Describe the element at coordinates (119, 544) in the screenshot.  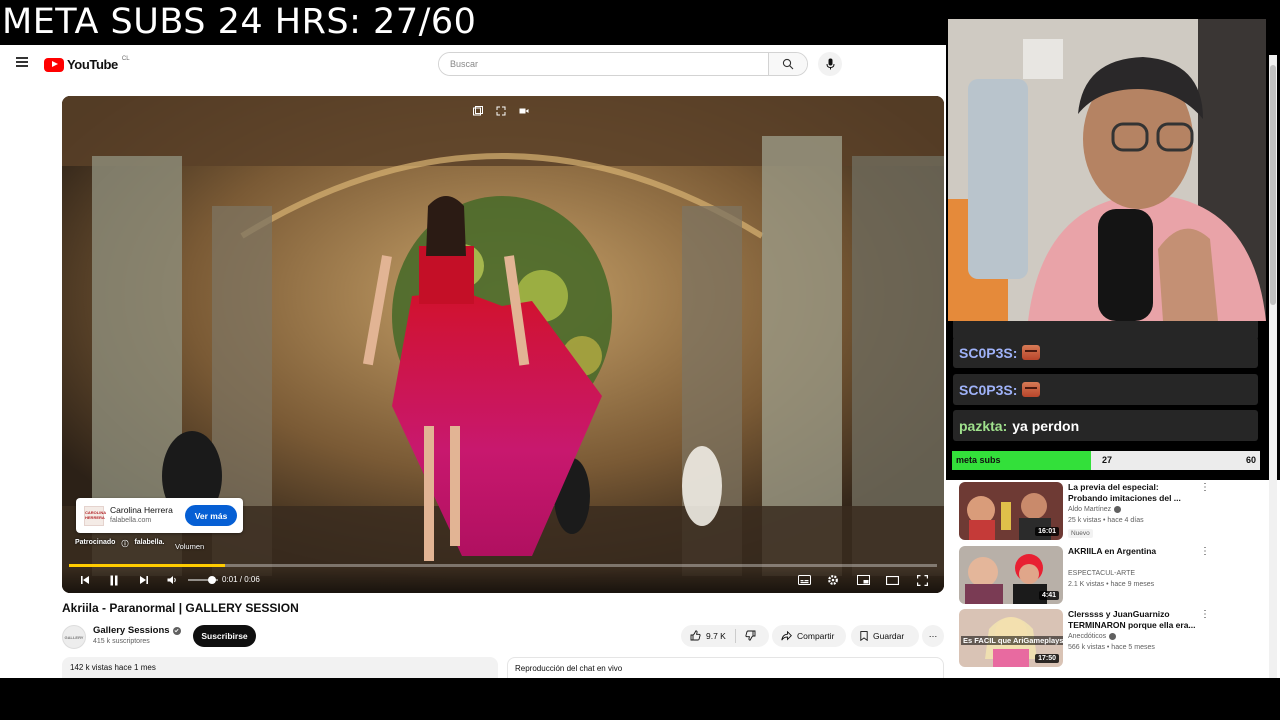
I see `ad-meta: Patrocinado ⓘ falabella.` at that location.